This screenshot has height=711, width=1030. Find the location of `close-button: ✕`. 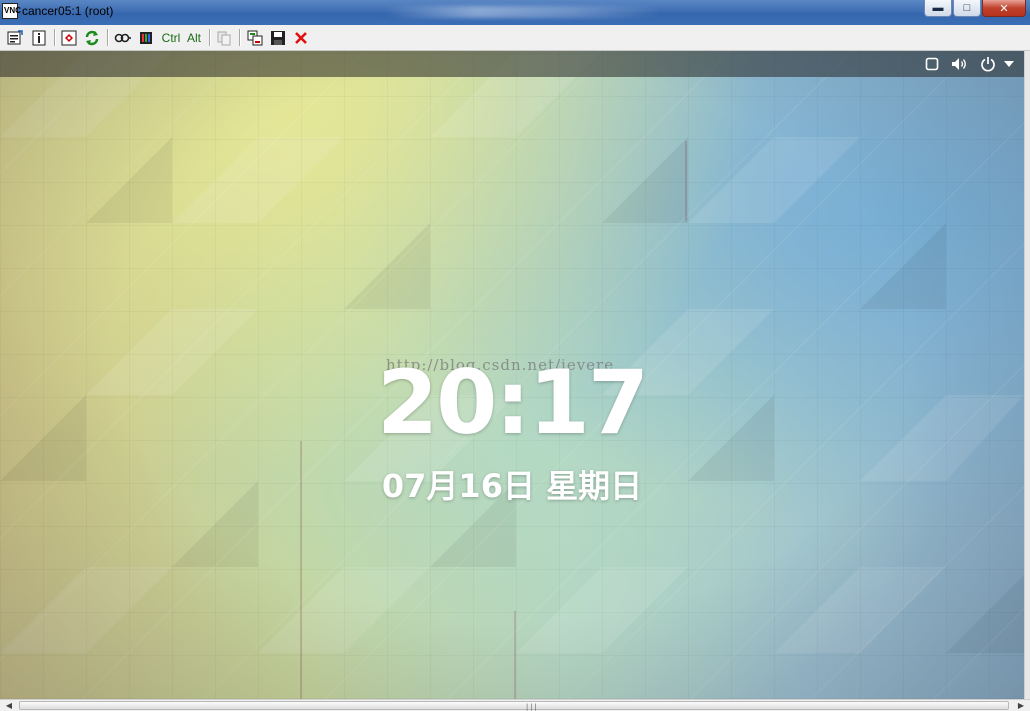

close-button: ✕ is located at coordinates (1004, 8).